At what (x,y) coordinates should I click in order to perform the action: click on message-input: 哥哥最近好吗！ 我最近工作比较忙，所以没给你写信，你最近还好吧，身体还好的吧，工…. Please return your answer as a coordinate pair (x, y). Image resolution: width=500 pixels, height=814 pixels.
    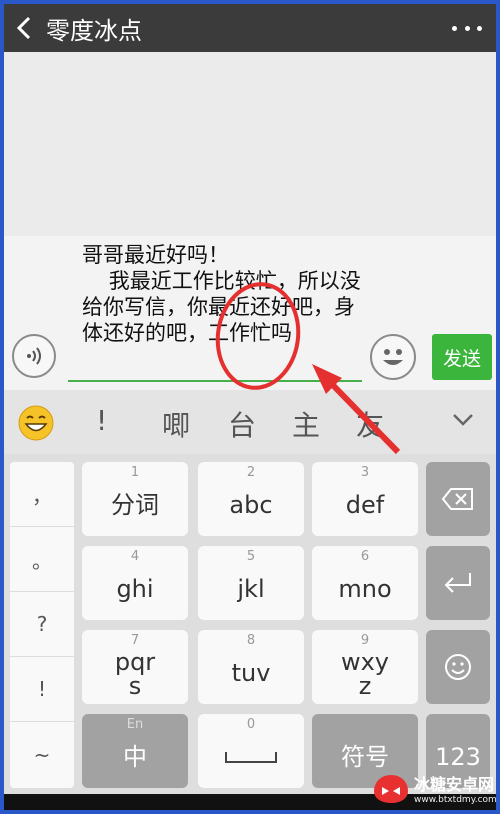
    Looking at the image, I should click on (215, 309).